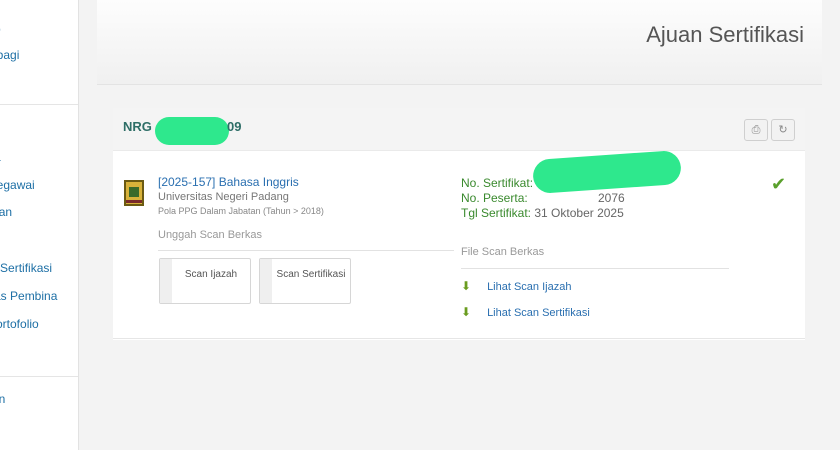 The image size is (840, 450). I want to click on page-title: Ajuan Sertifikasi, so click(725, 34).